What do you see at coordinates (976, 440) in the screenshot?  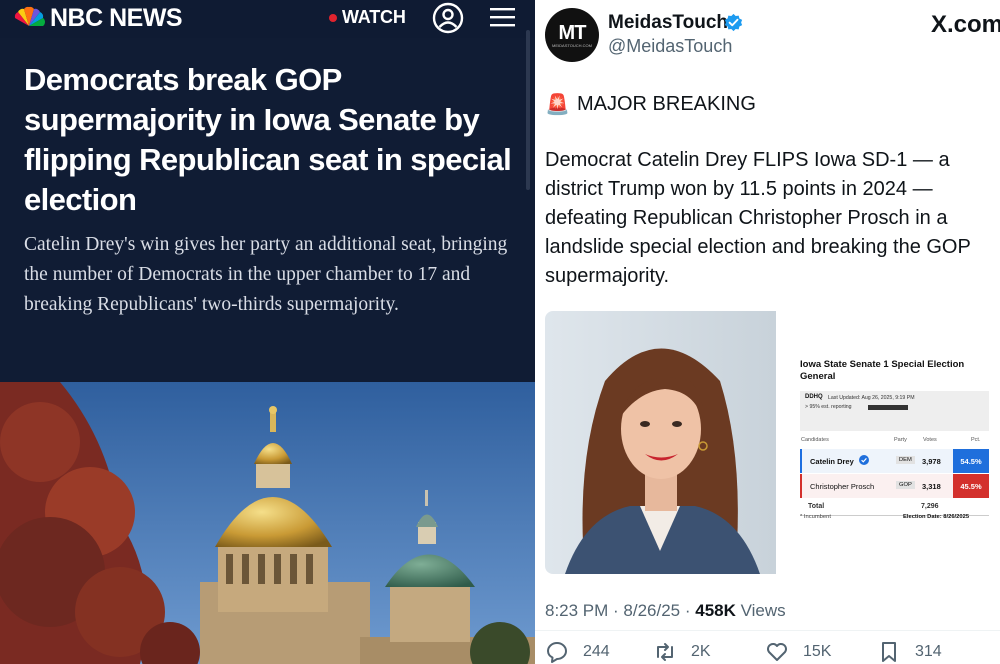 I see `header-pct: Pct.` at bounding box center [976, 440].